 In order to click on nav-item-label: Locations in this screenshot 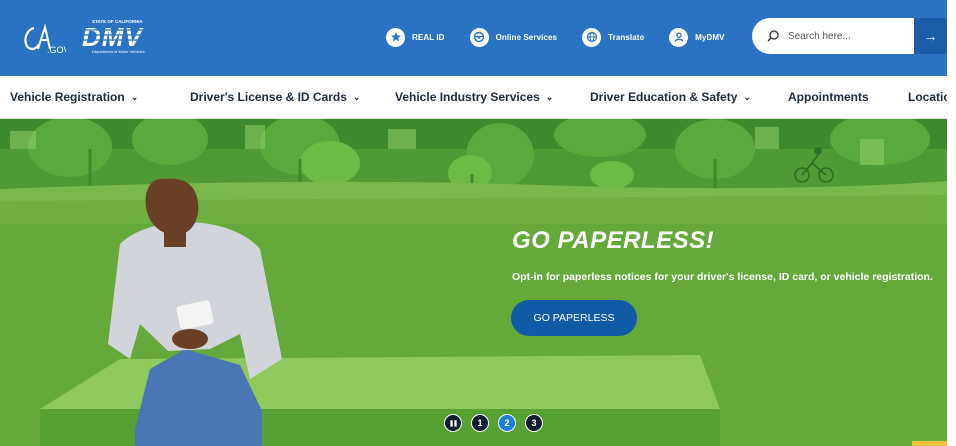, I will do `click(927, 97)`.